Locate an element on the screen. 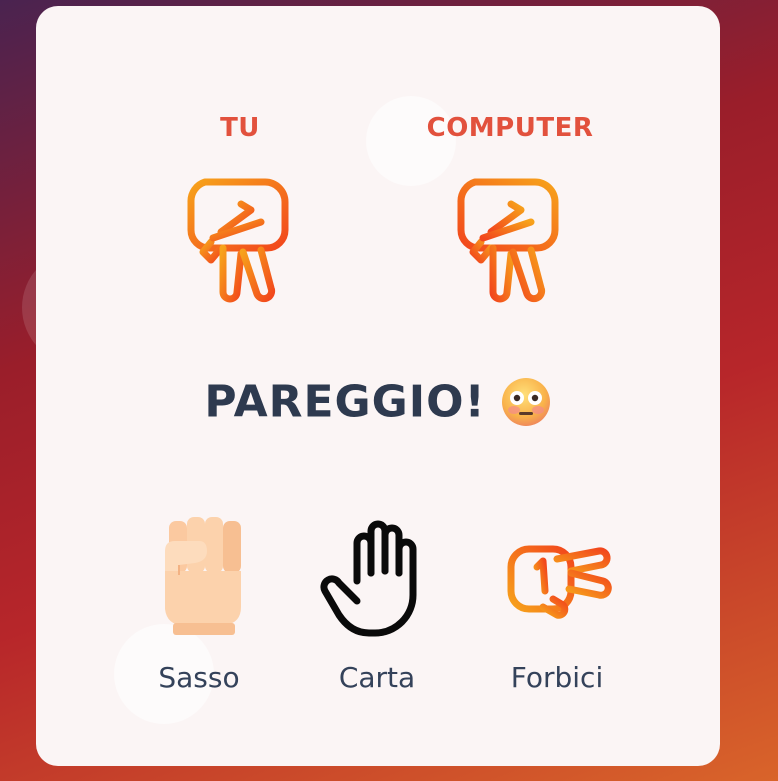  result-text: PAREGGIO! is located at coordinates (345, 402).